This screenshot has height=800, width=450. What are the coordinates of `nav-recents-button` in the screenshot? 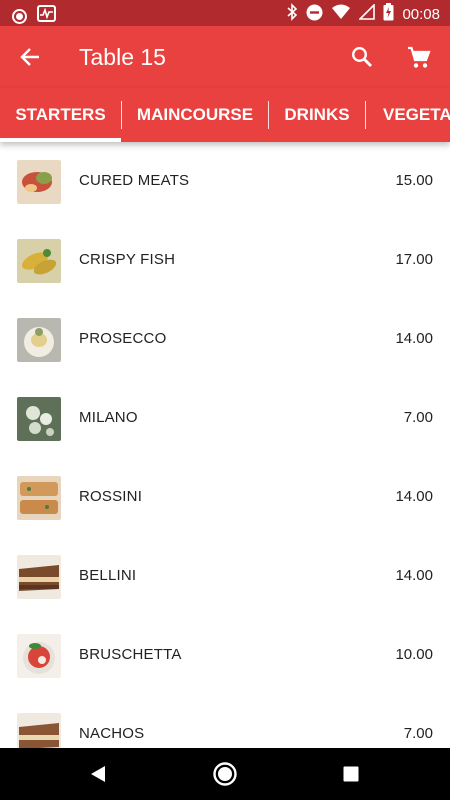 It's located at (351, 774).